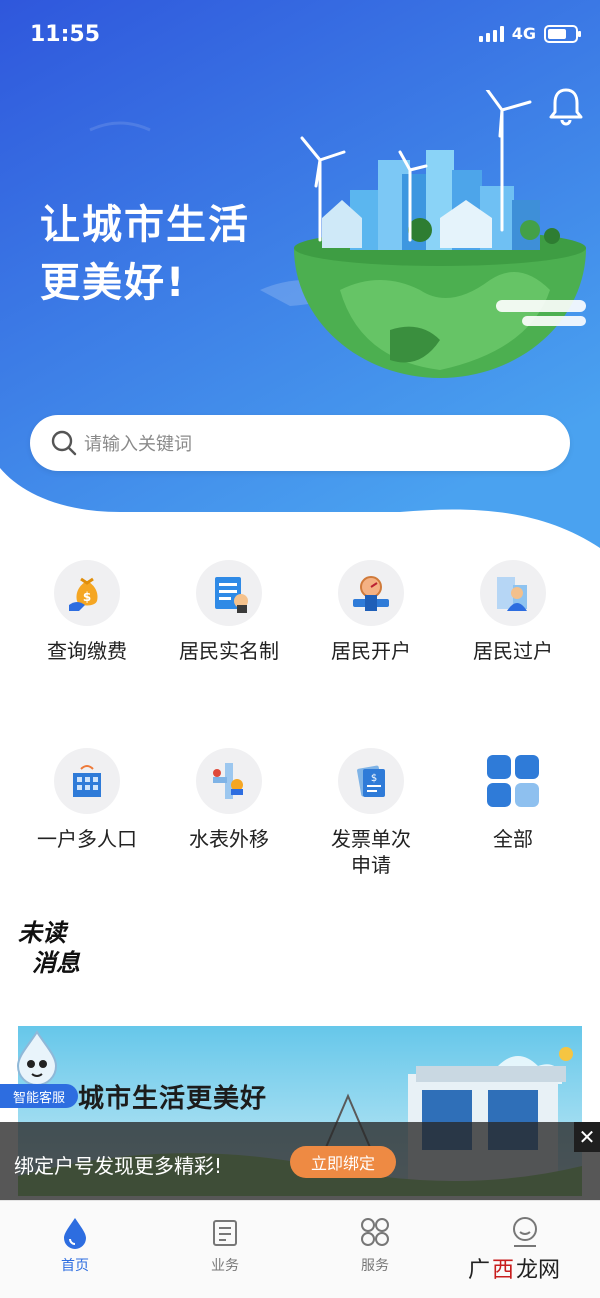 The width and height of the screenshot is (600, 1298). I want to click on tab-label: 业务, so click(225, 1266).